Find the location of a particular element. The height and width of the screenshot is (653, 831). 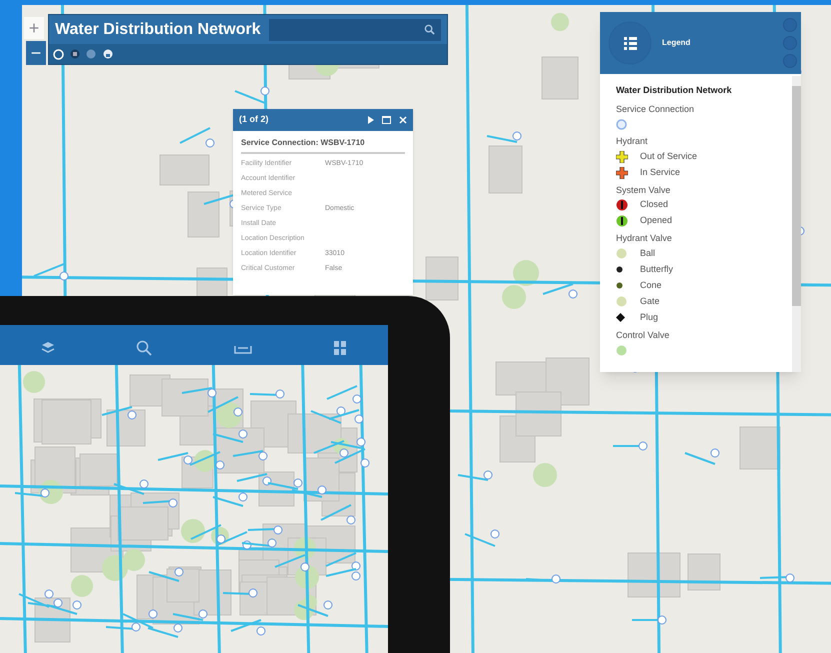

maximize-icon is located at coordinates (386, 120).